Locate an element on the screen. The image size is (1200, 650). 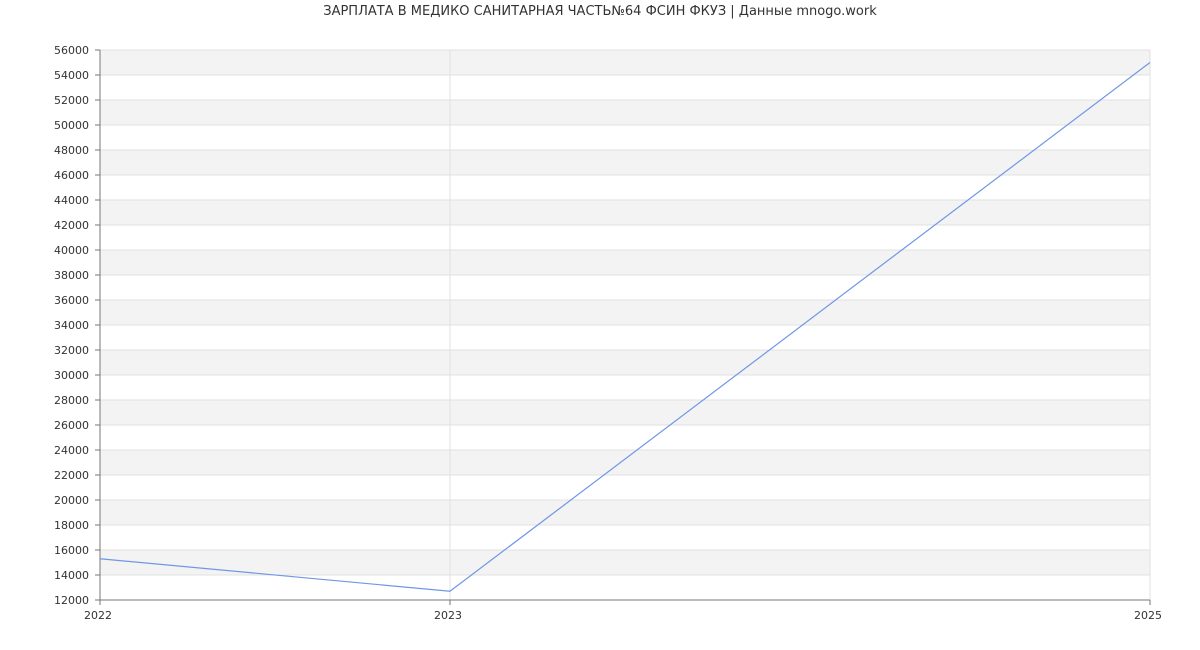
y-tick-label: 56000 is located at coordinates (71, 50).